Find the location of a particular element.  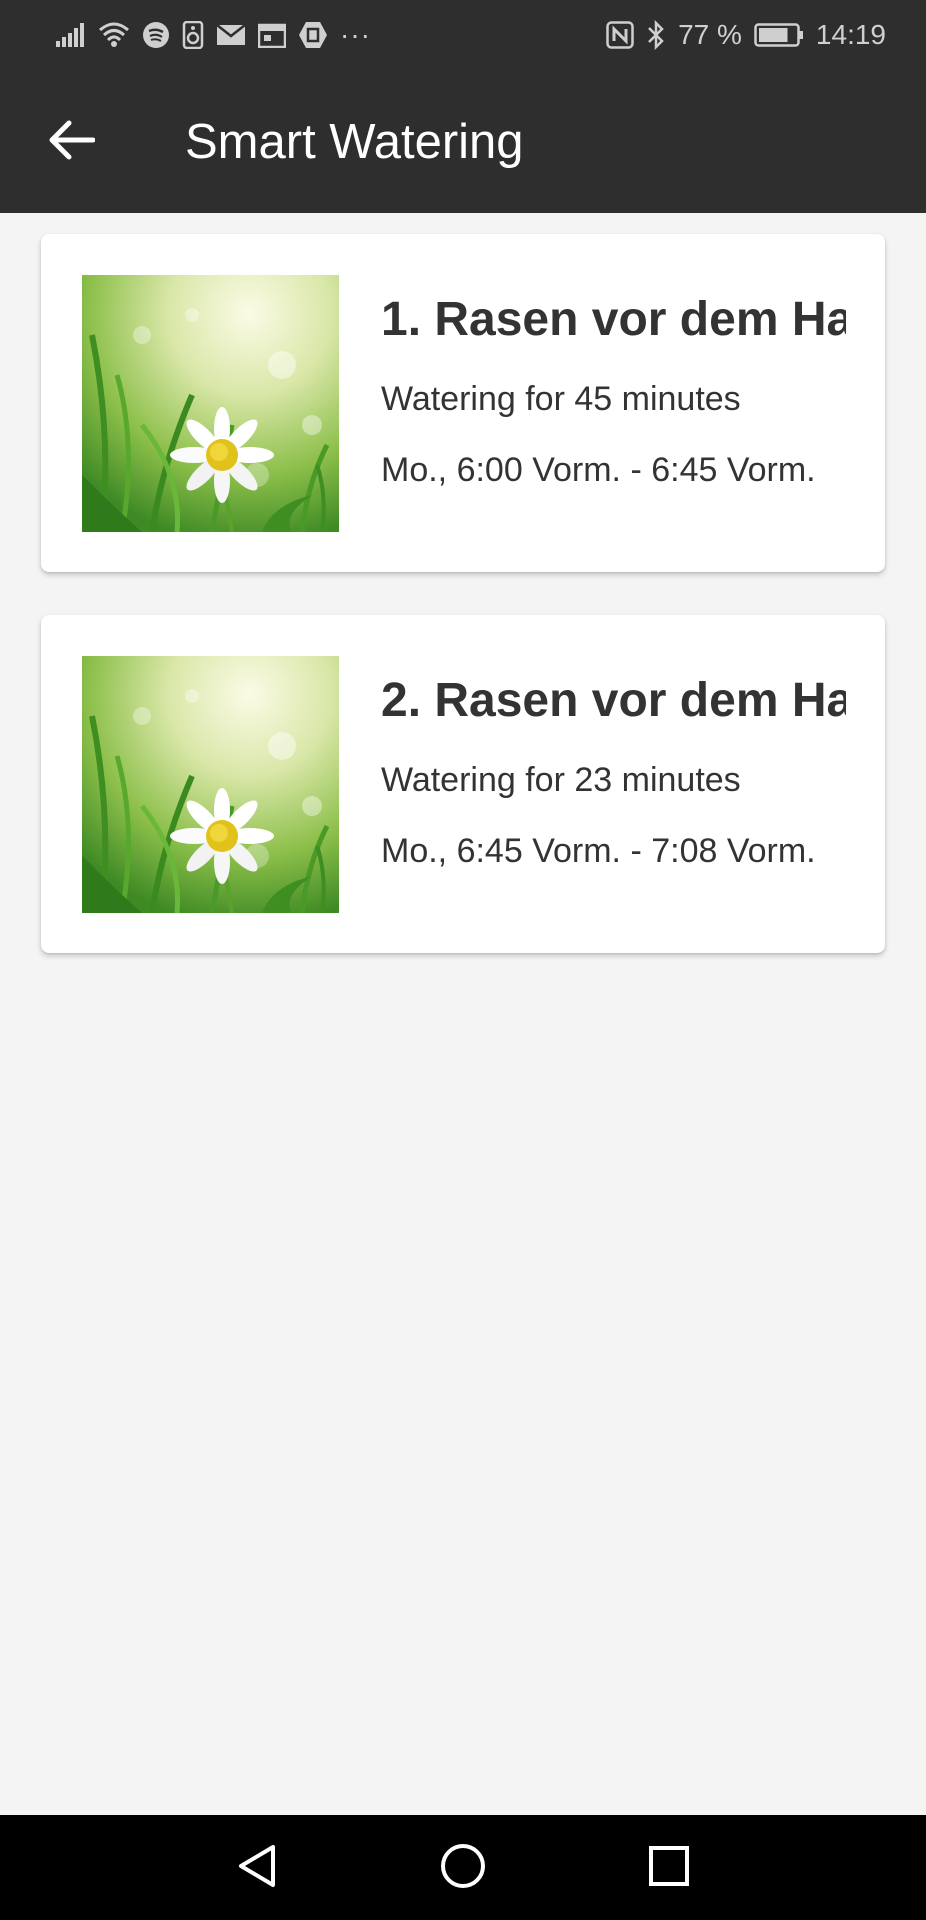

nav-recents-button is located at coordinates (669, 1868).